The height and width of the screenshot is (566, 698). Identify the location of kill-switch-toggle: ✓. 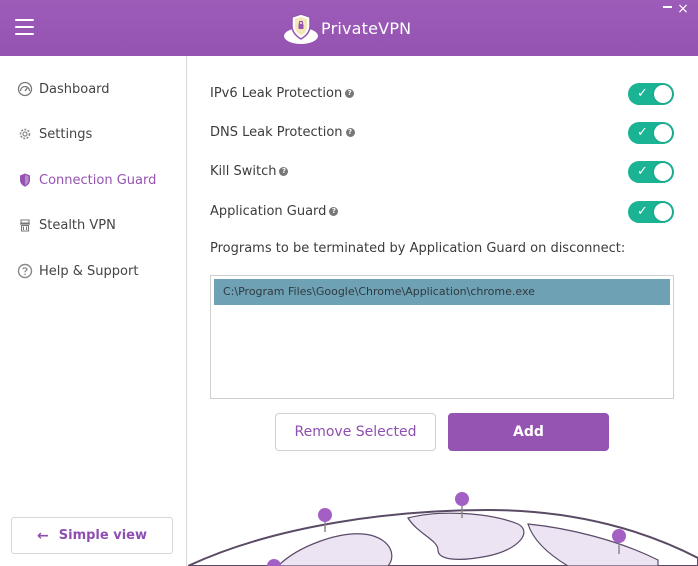
(651, 172).